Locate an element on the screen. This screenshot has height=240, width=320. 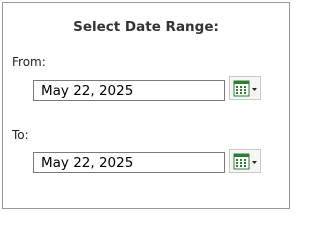
to-calendar-button is located at coordinates (245, 161).